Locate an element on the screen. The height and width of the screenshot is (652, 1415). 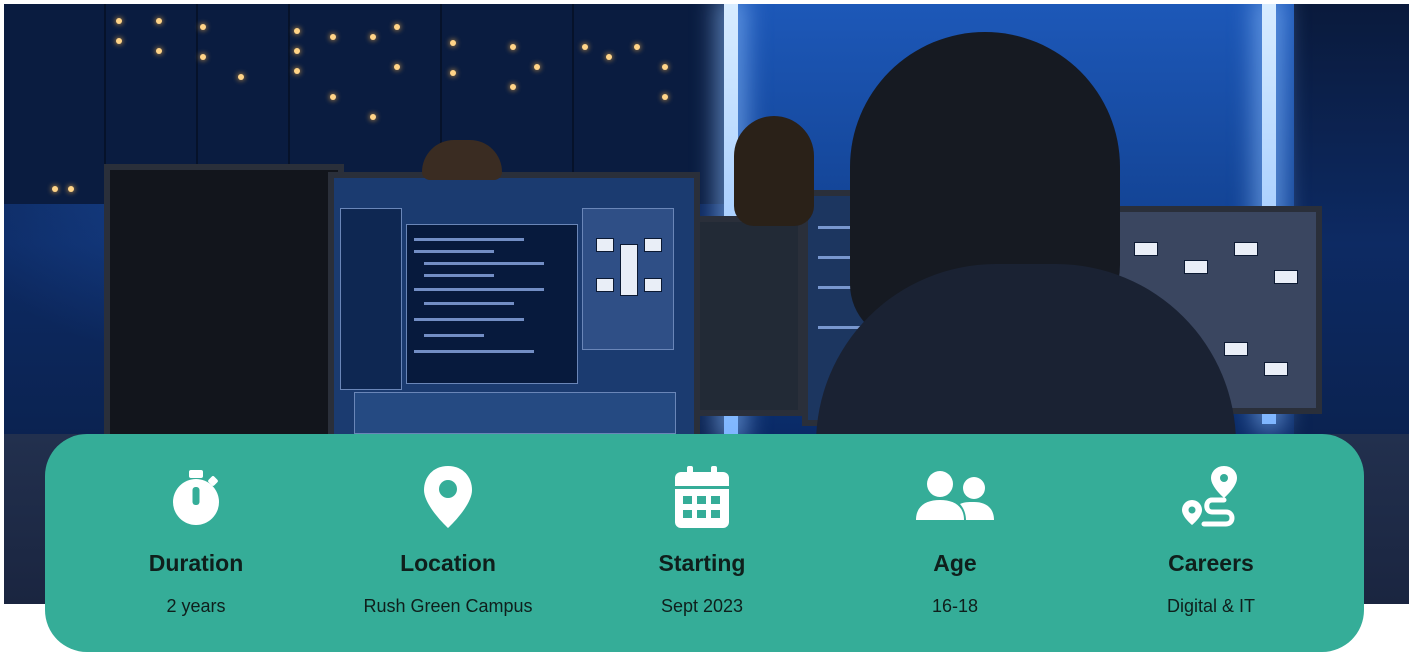
route-icon is located at coordinates (1209, 496).